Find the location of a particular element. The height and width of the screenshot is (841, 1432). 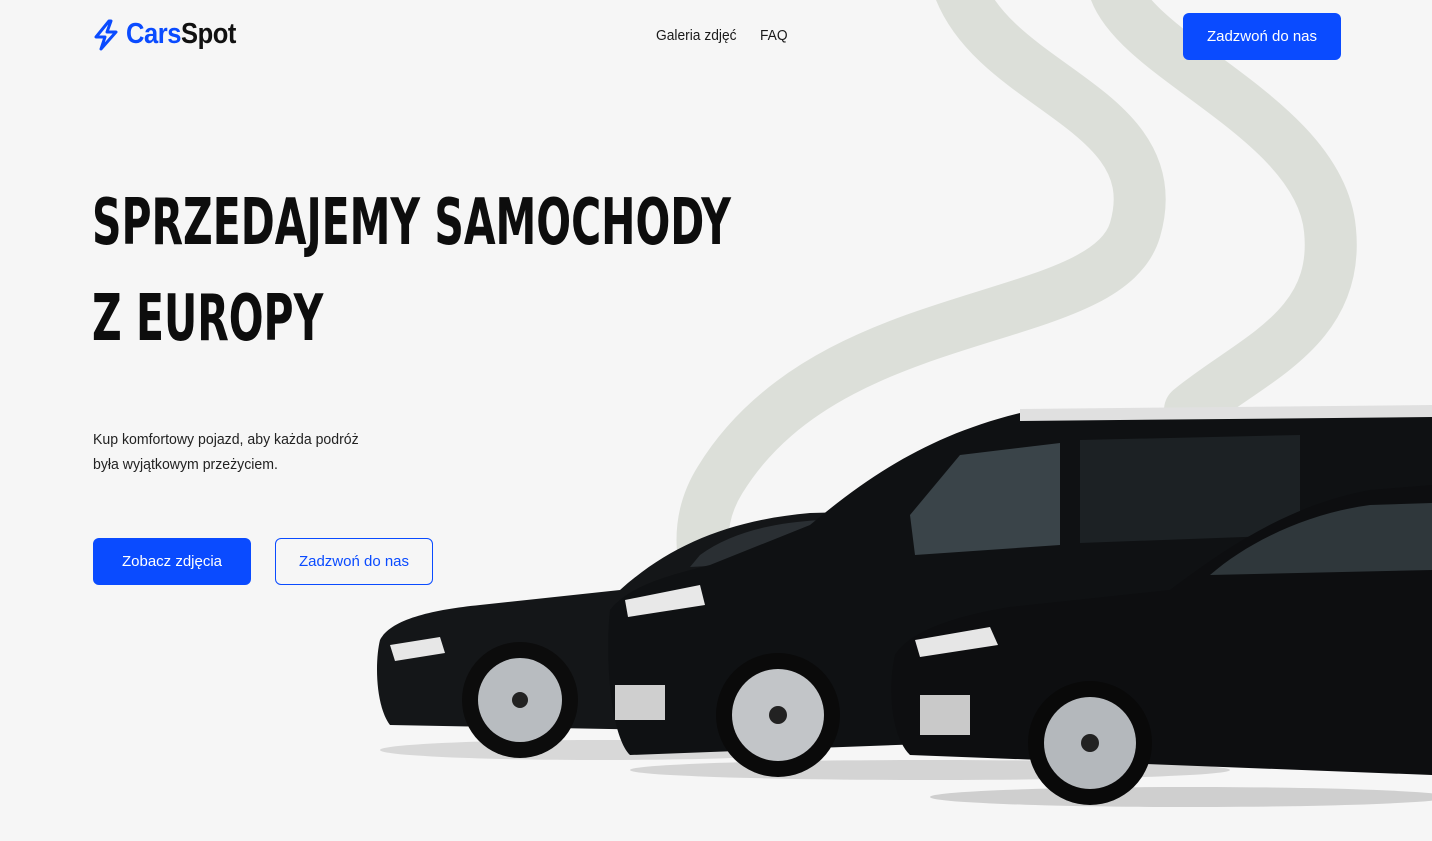

hero-title: SPRZEDAJEMY SAMOCHODY Z EUROPY is located at coordinates (411, 271).